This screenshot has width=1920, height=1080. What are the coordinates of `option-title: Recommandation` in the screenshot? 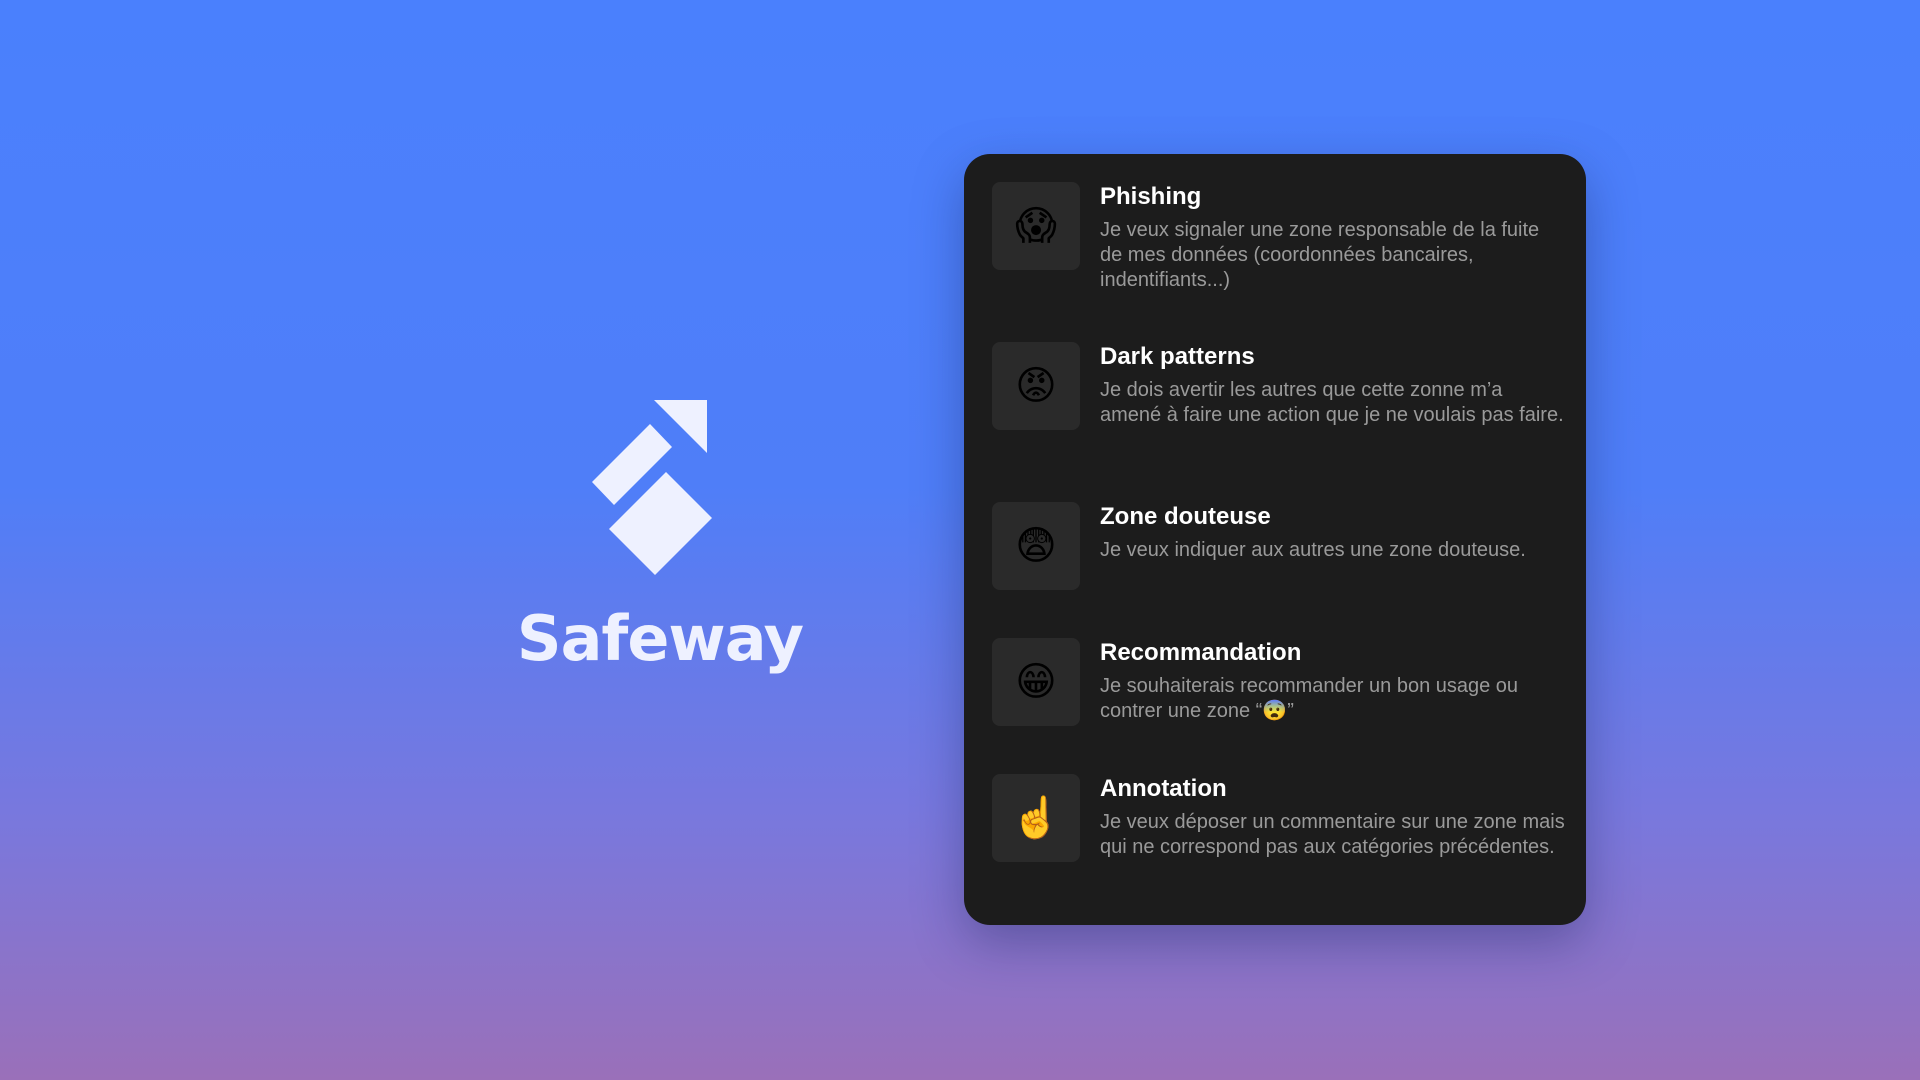 It's located at (1201, 652).